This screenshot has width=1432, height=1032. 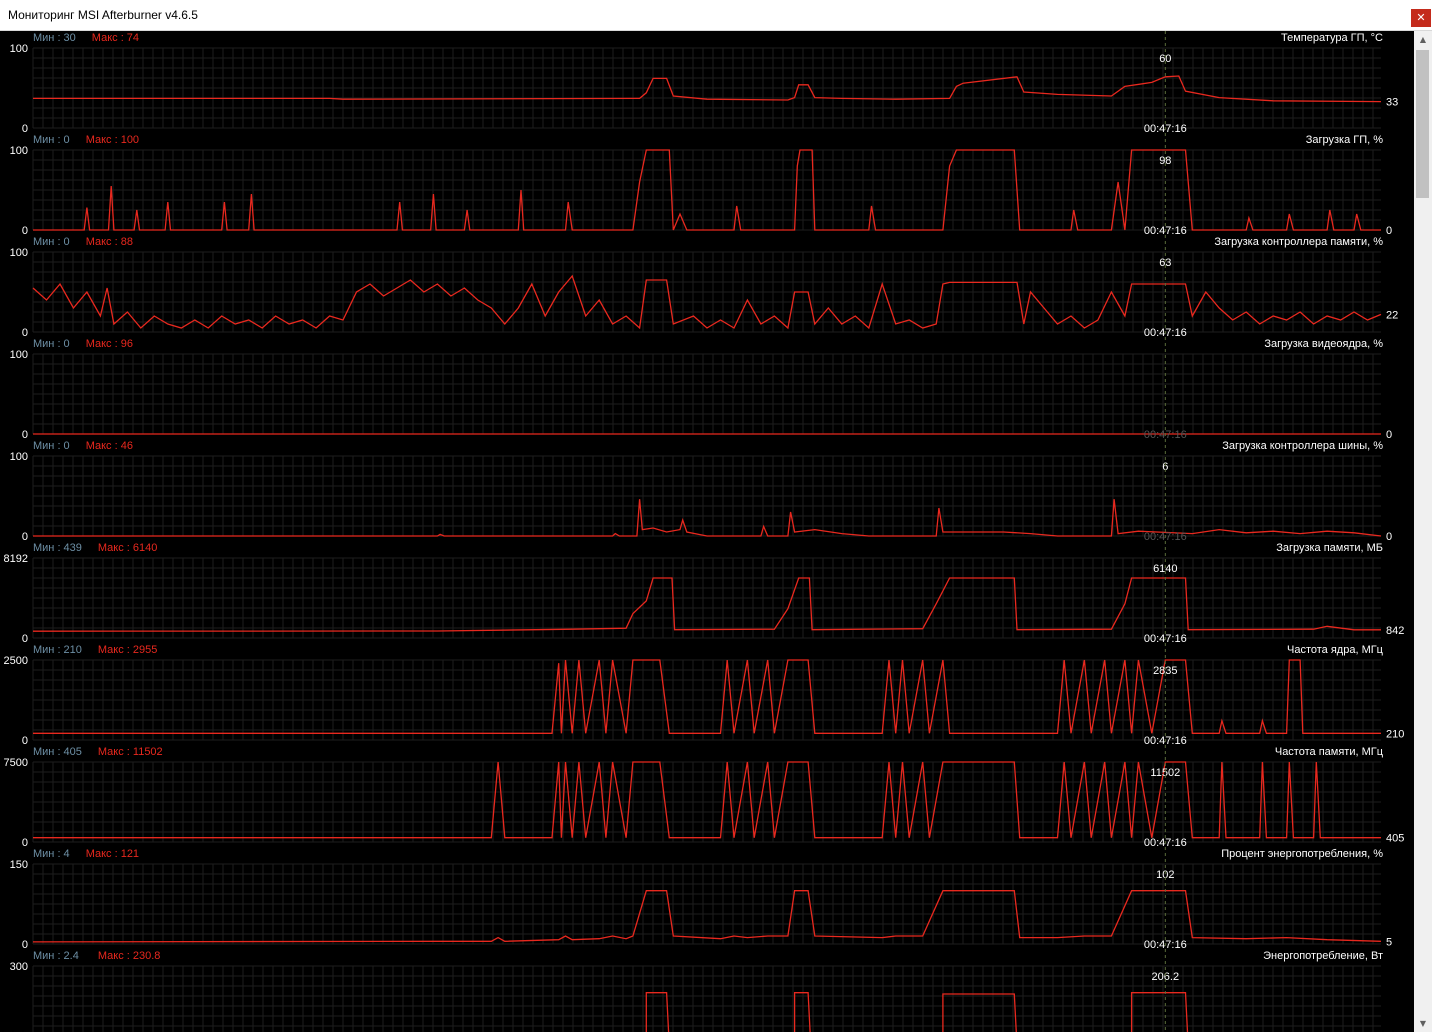 What do you see at coordinates (16, 661) in the screenshot?
I see `graph-y-max-label: 2500` at bounding box center [16, 661].